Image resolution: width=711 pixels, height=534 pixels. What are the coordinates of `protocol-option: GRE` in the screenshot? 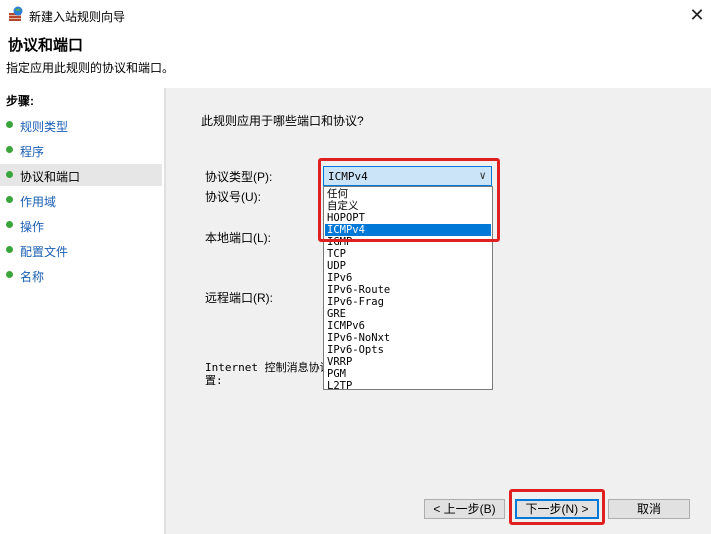 It's located at (408, 314).